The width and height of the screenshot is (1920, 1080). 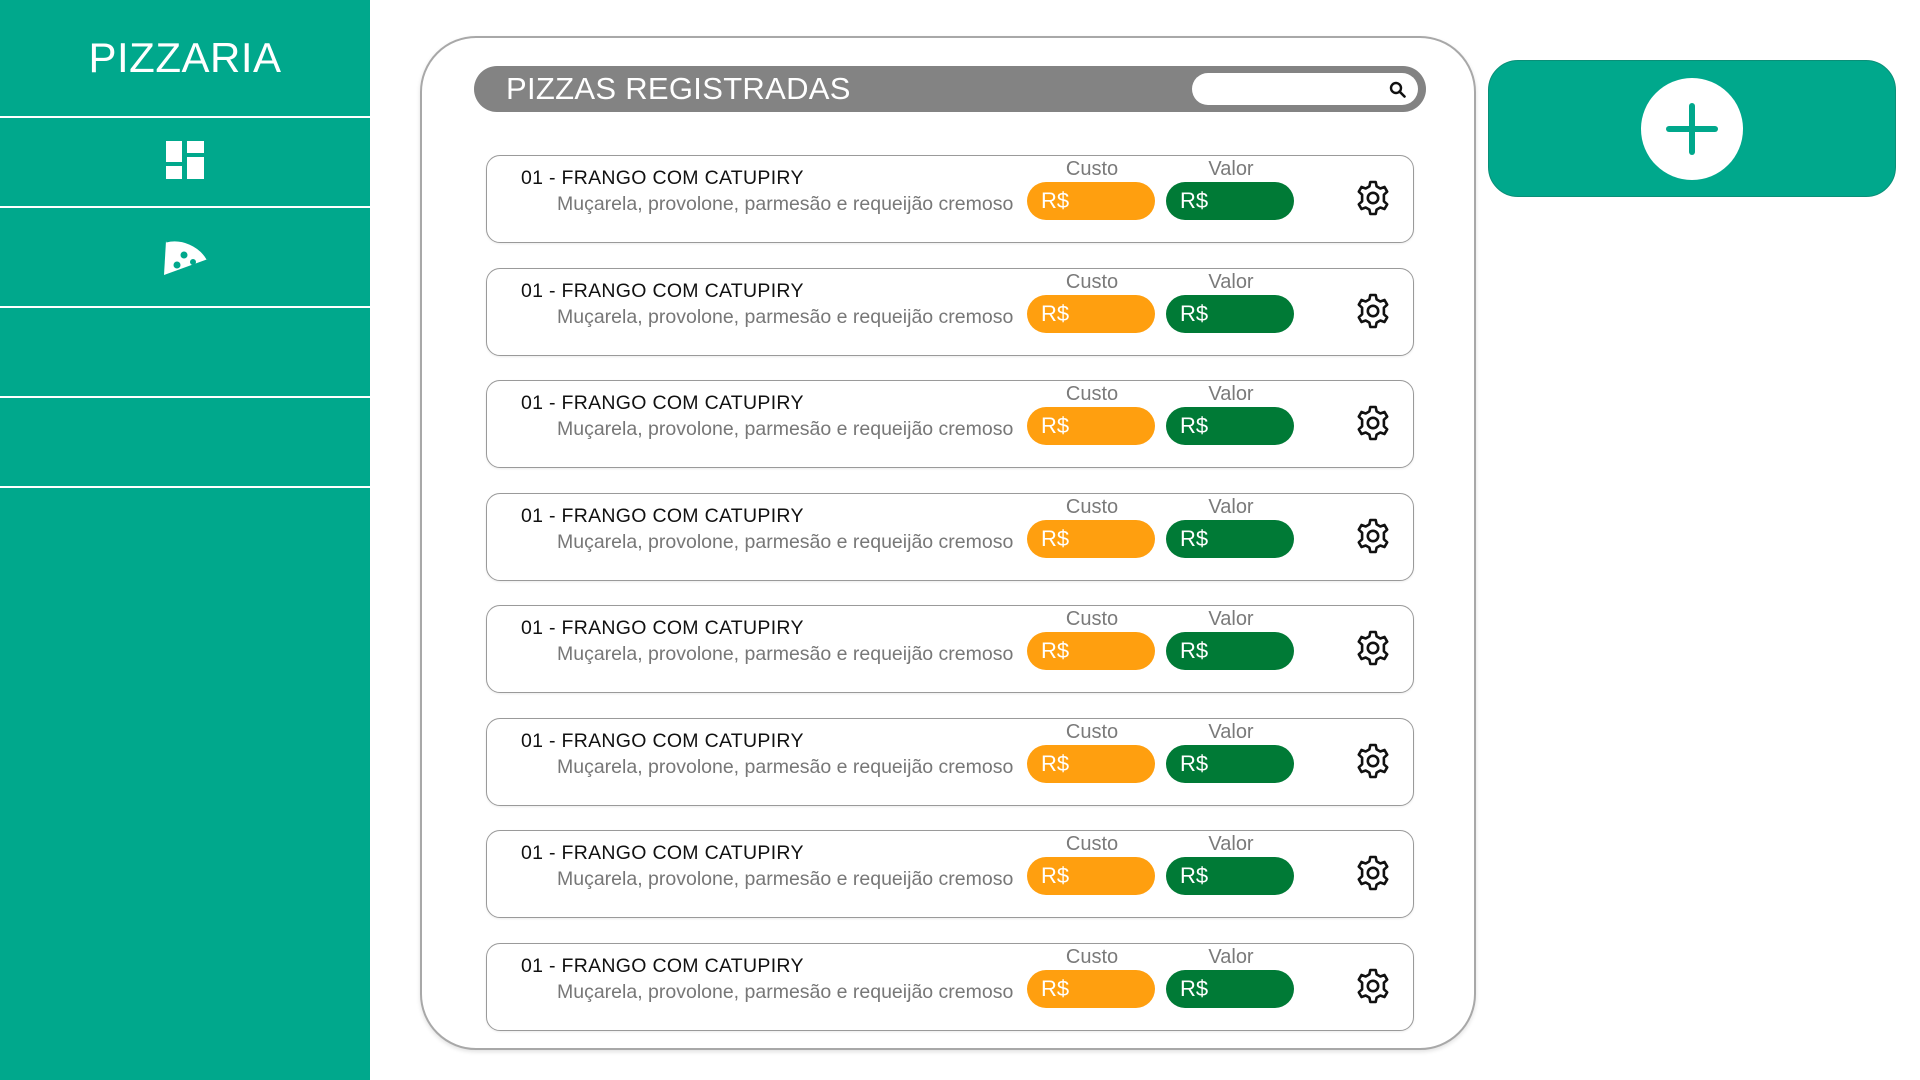 What do you see at coordinates (950, 89) in the screenshot?
I see `panel-header: PIZZAS REGISTRADAS` at bounding box center [950, 89].